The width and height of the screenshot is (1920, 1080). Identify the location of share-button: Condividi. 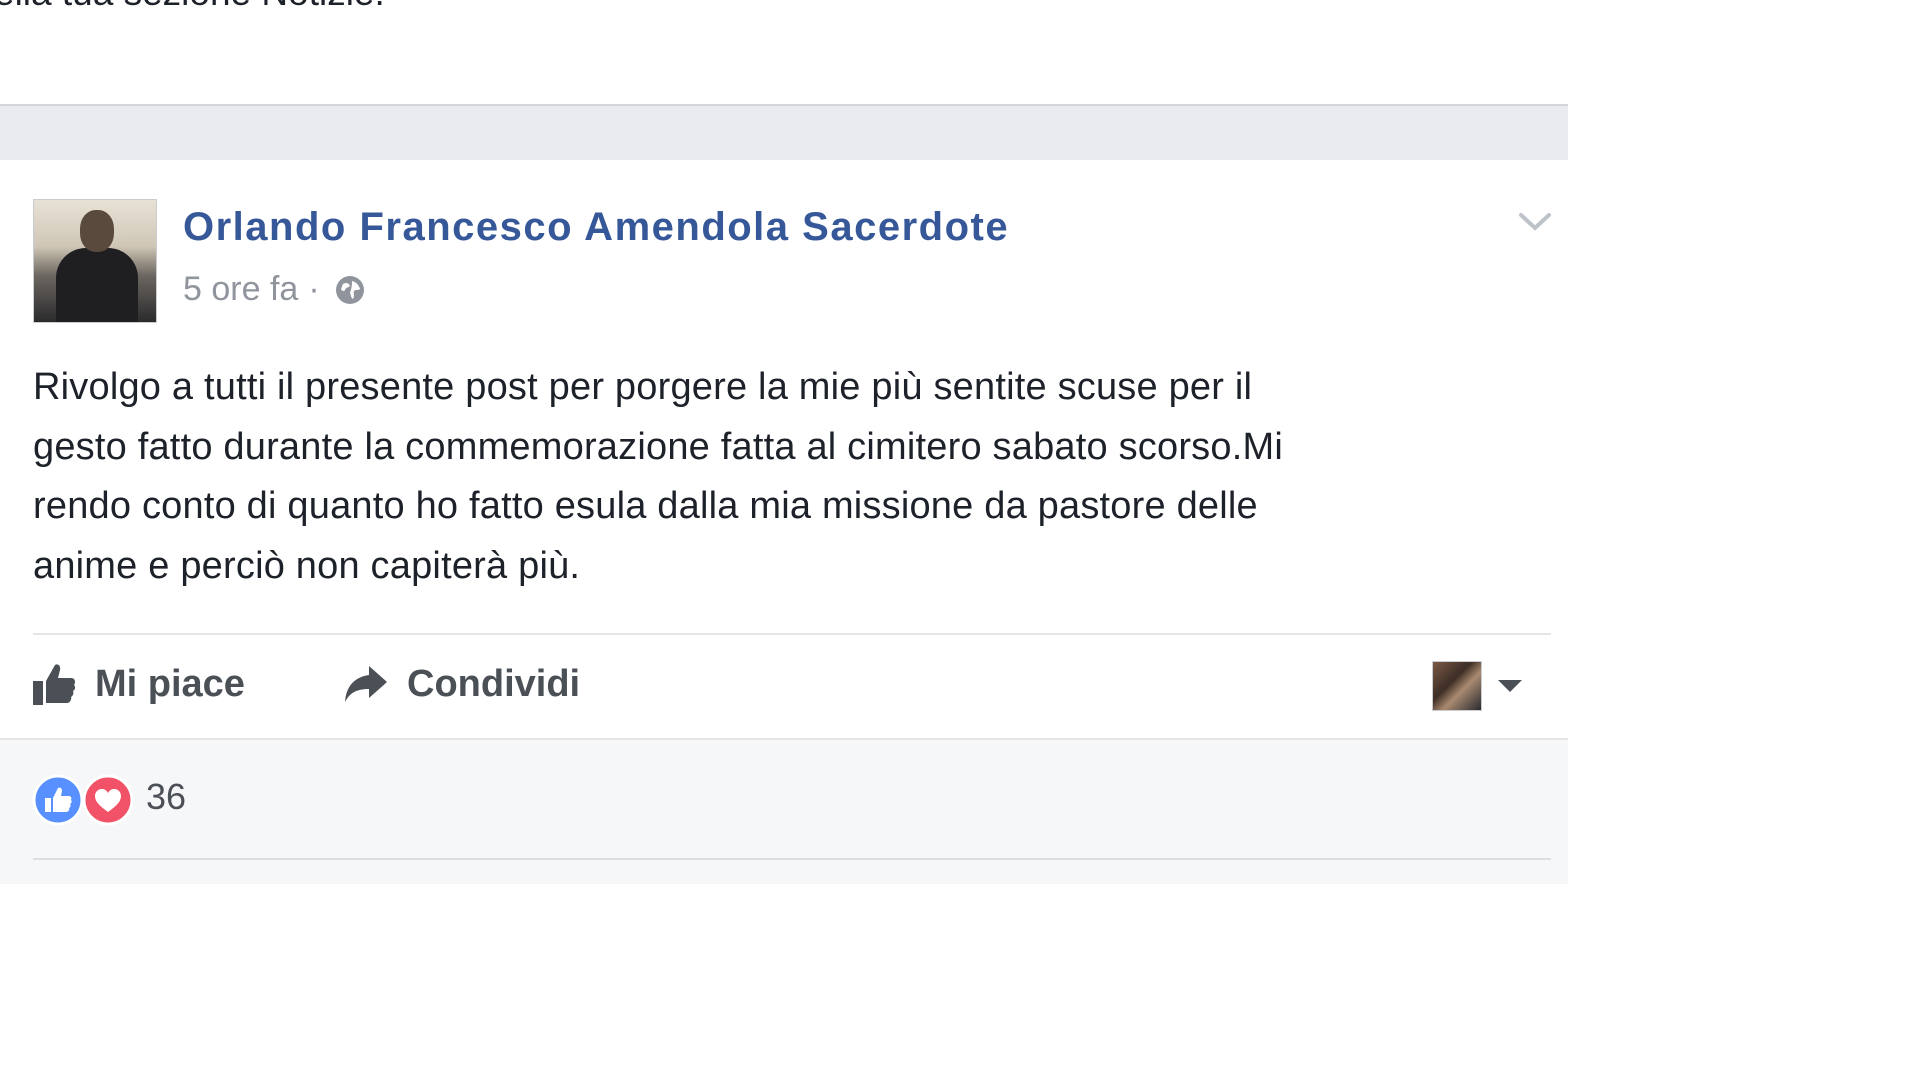
(461, 684).